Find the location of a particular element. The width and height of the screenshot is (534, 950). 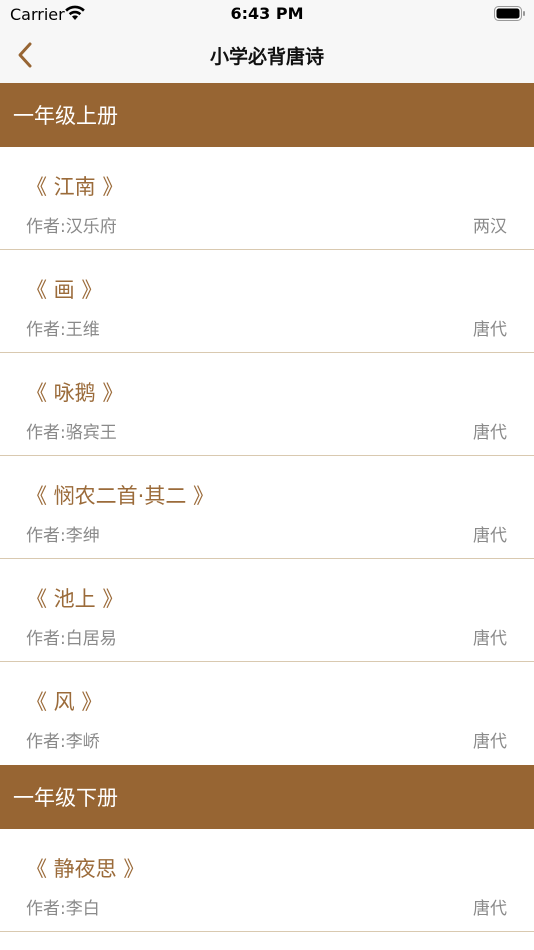

poem-row: 《 江南 》 作者:汉乐府 两汉 is located at coordinates (267, 198).